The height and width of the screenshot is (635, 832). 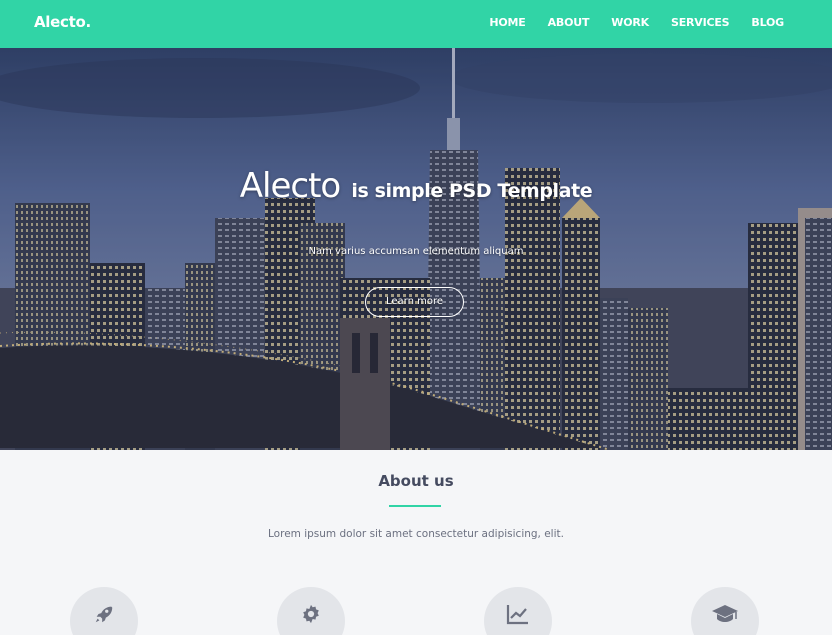 What do you see at coordinates (507, 22) in the screenshot?
I see `nav-link-home: HOME` at bounding box center [507, 22].